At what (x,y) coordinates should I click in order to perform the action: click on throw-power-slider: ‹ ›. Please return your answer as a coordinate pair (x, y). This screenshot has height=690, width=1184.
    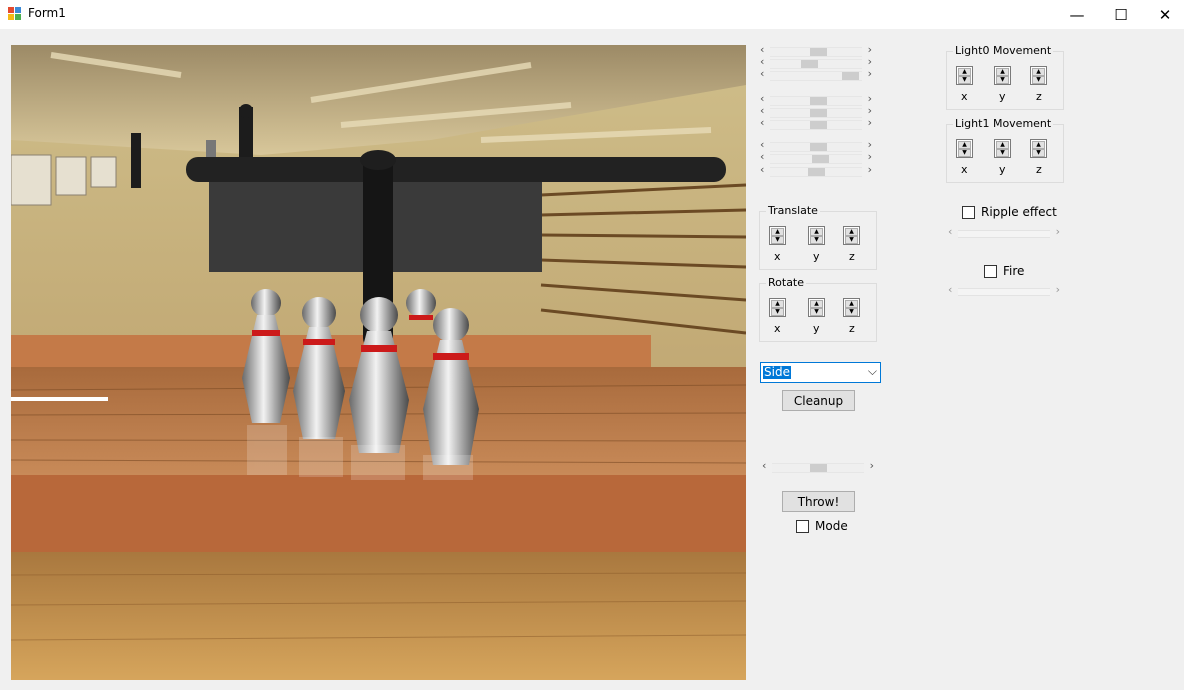
    Looking at the image, I should click on (818, 466).